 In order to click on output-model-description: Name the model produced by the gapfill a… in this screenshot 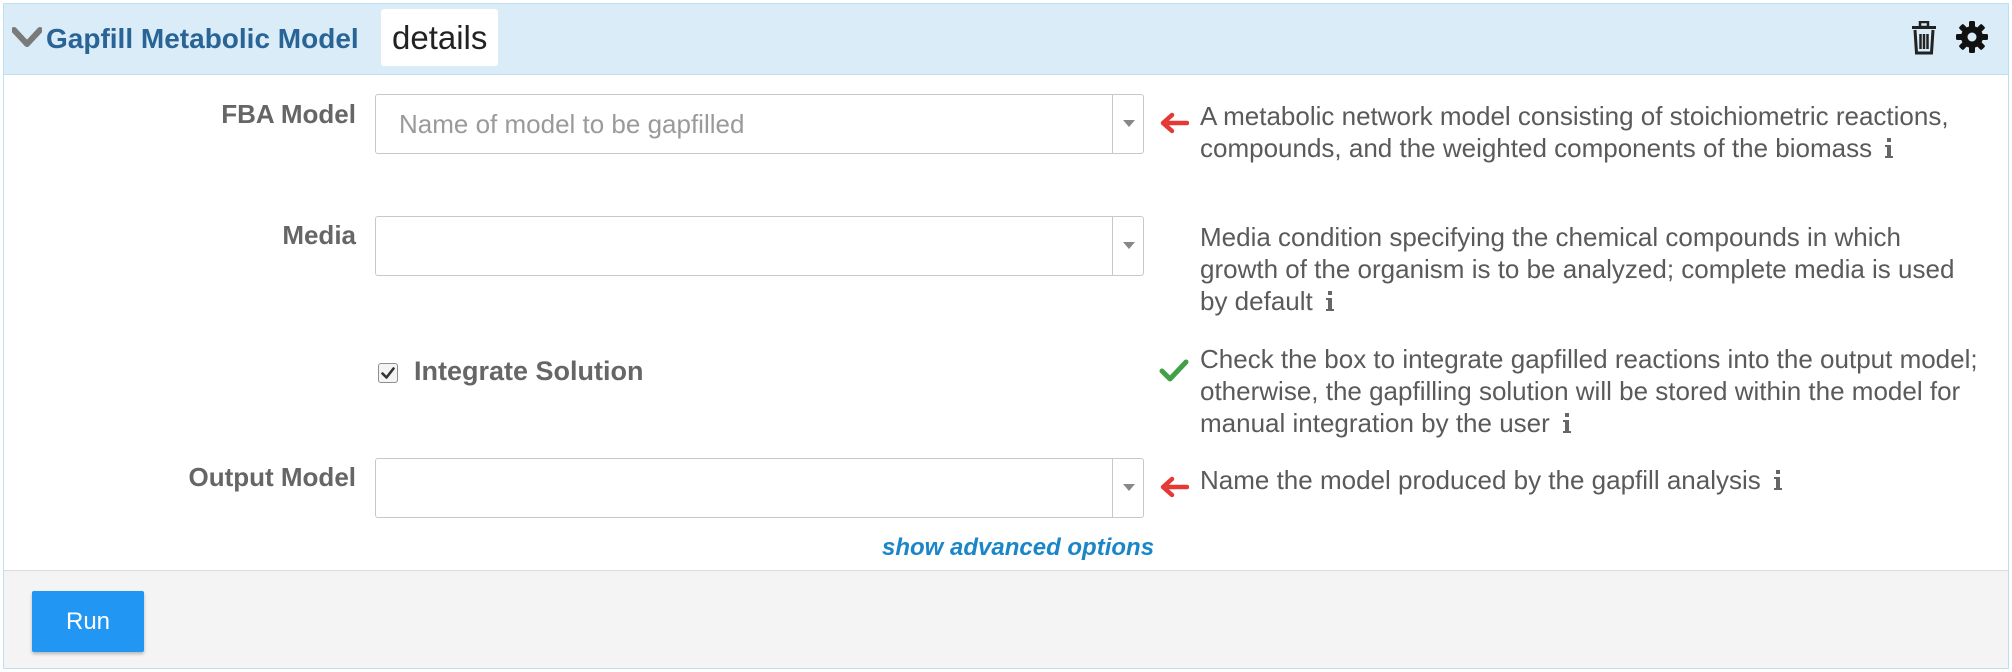, I will do `click(1590, 480)`.